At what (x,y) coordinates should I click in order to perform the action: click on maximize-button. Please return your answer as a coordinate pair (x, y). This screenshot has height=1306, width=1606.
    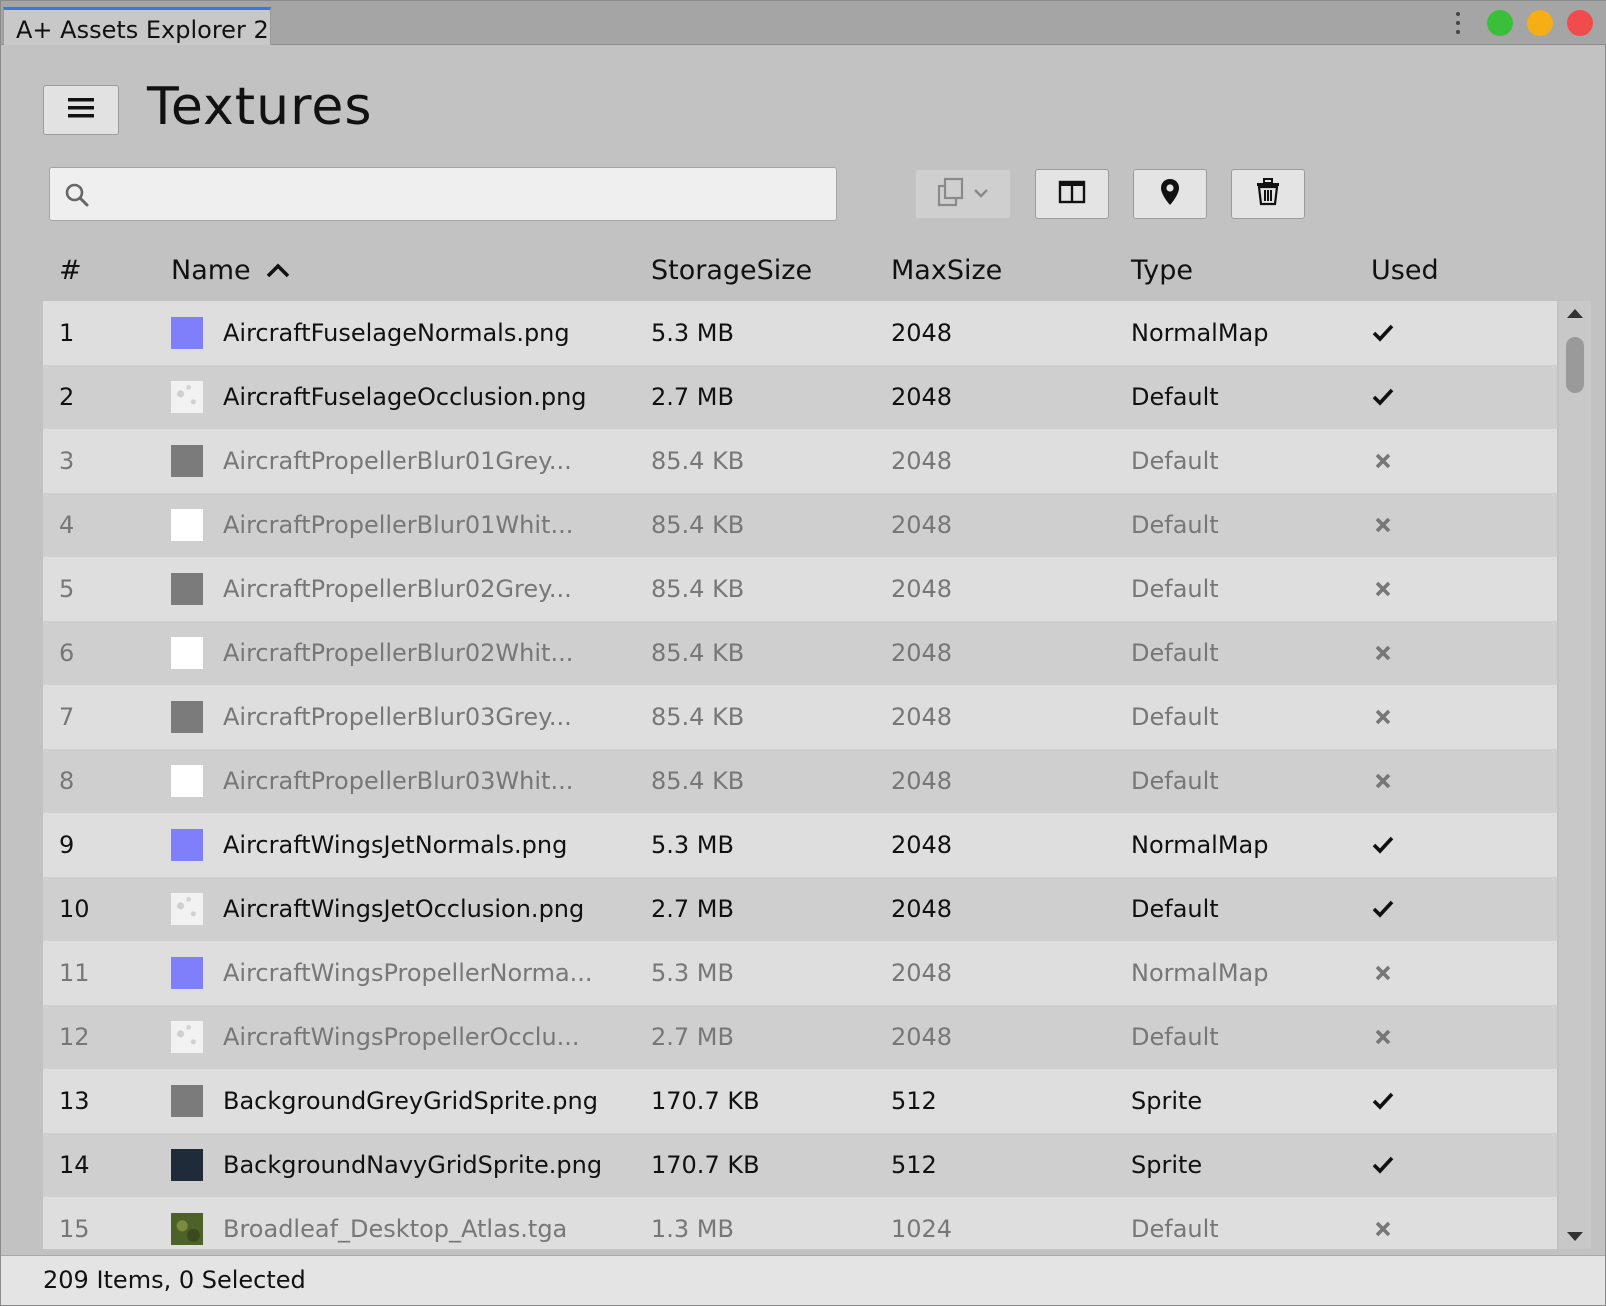
    Looking at the image, I should click on (1500, 23).